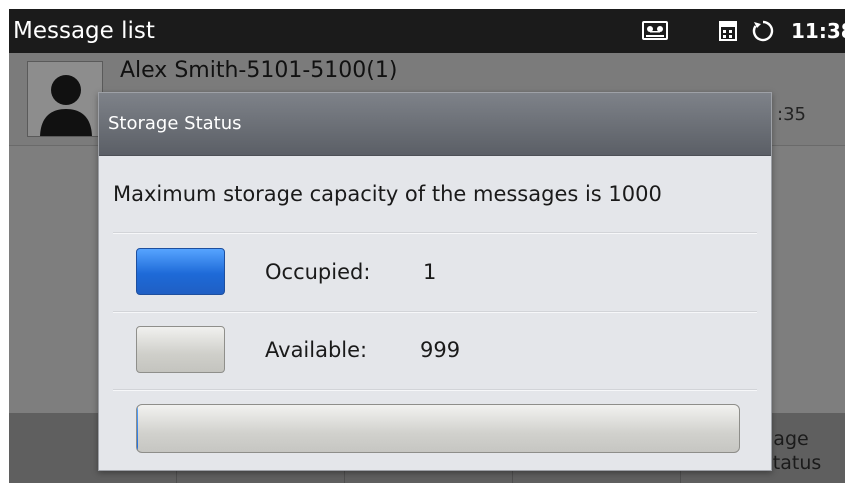 This screenshot has height=483, width=845. What do you see at coordinates (175, 123) in the screenshot?
I see `dialog-title: Storage Status` at bounding box center [175, 123].